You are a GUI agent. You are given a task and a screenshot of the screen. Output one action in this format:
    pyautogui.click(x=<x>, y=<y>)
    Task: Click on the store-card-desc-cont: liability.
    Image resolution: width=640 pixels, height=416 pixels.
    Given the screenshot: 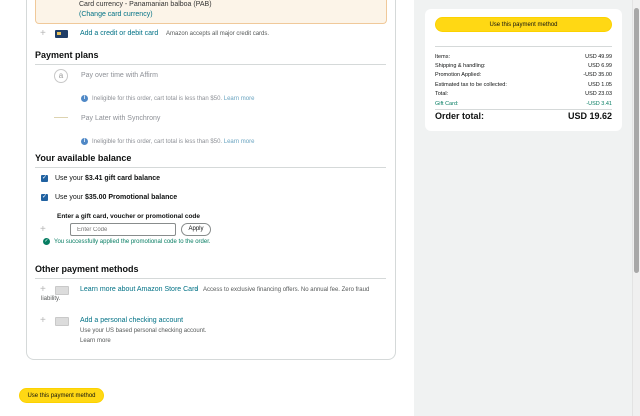 What is the action you would take?
    pyautogui.click(x=51, y=299)
    